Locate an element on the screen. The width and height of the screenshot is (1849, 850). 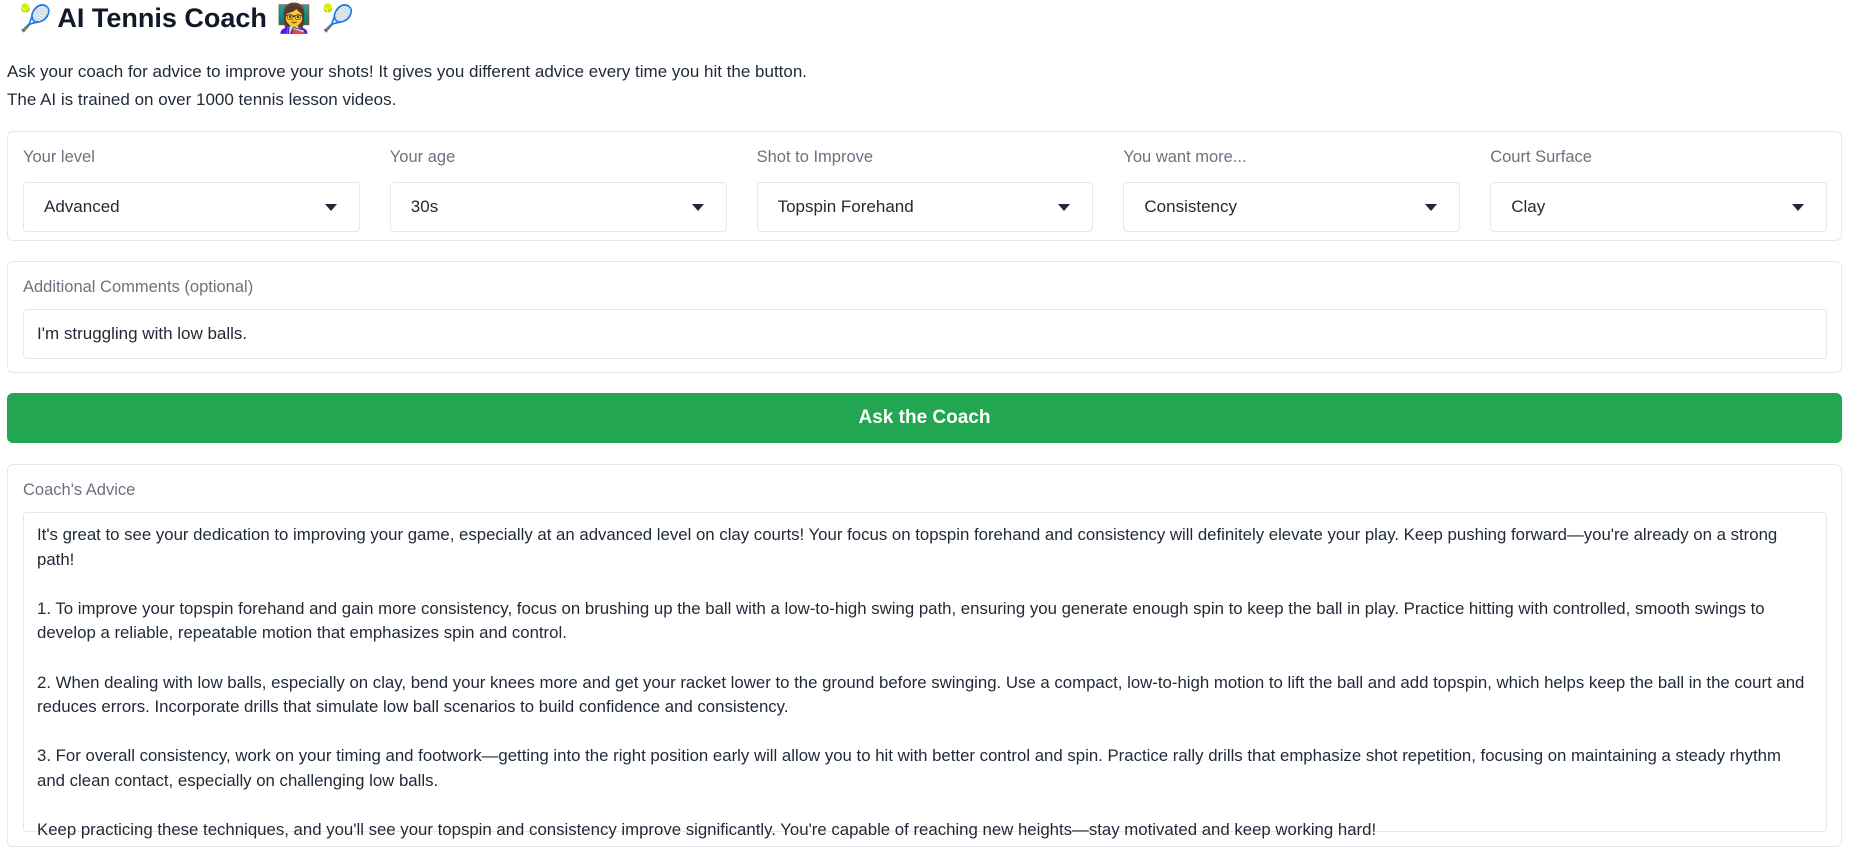
age-label: Your age is located at coordinates (422, 157).